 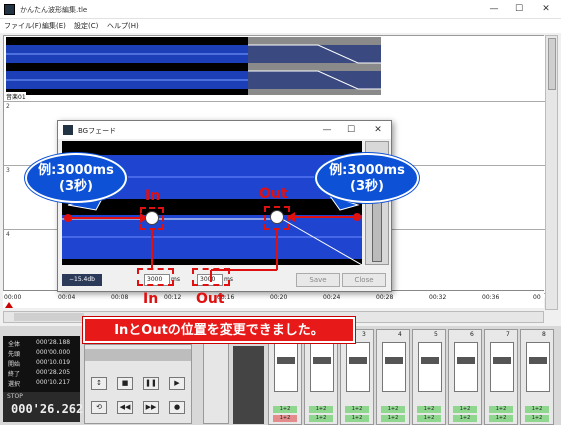 I want to click on out-field-highlight, so click(x=211, y=277).